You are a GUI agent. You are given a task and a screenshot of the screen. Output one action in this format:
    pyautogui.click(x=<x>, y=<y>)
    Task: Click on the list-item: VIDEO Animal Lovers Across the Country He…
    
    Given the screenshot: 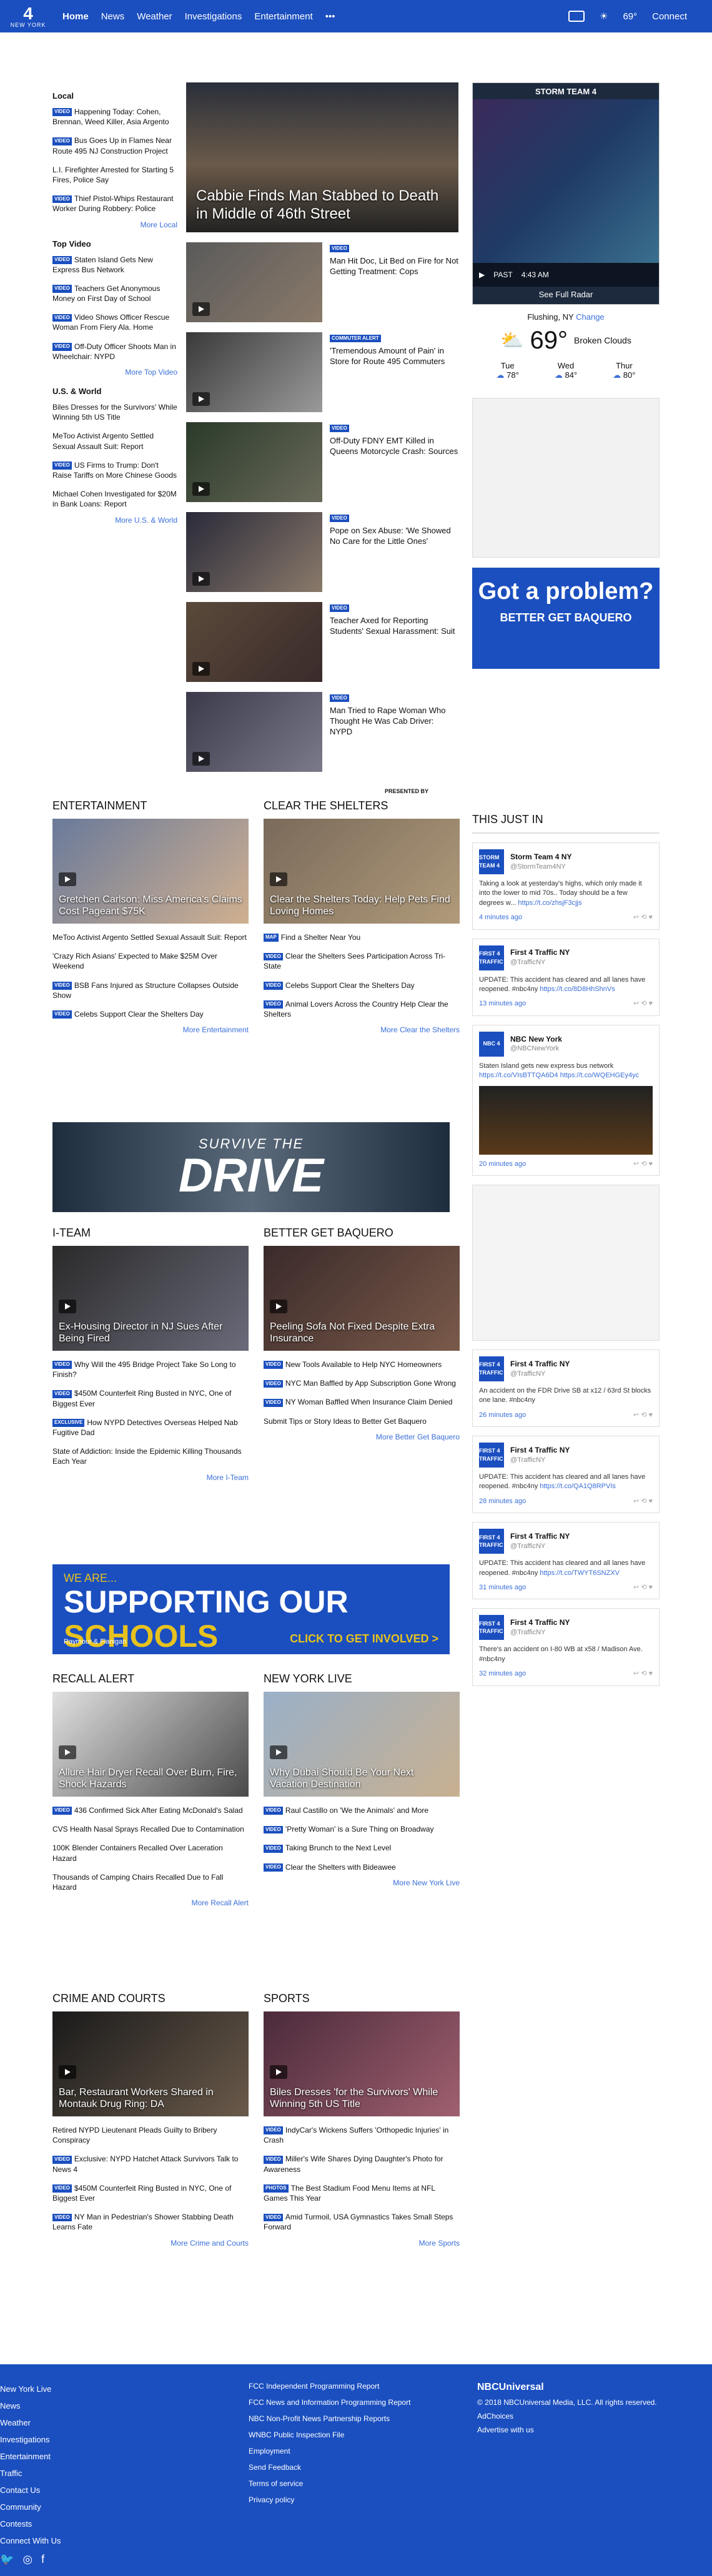 What is the action you would take?
    pyautogui.click(x=362, y=1009)
    